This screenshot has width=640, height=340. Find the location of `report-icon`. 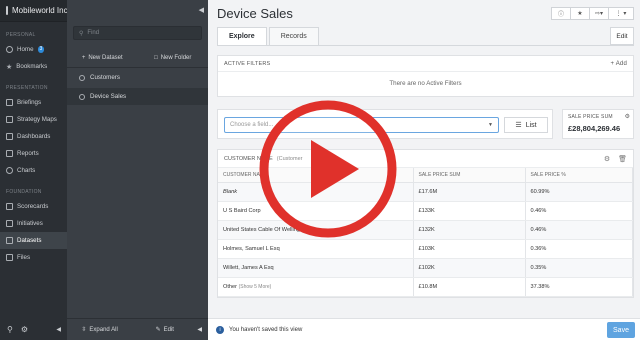

report-icon is located at coordinates (9, 153).